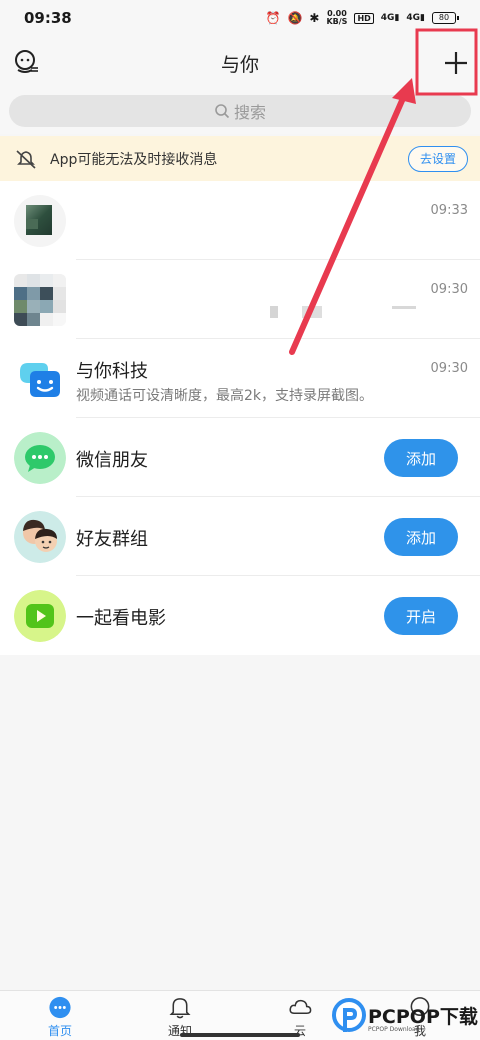 Image resolution: width=480 pixels, height=1040 pixels. Describe the element at coordinates (394, 1029) in the screenshot. I see `watermark-subtext: PCPOP Download` at that location.